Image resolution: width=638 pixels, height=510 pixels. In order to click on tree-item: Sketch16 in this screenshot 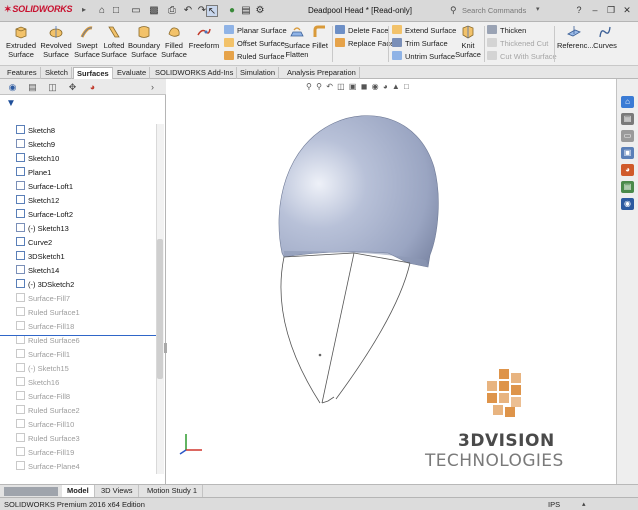, I will do `click(37, 383)`.